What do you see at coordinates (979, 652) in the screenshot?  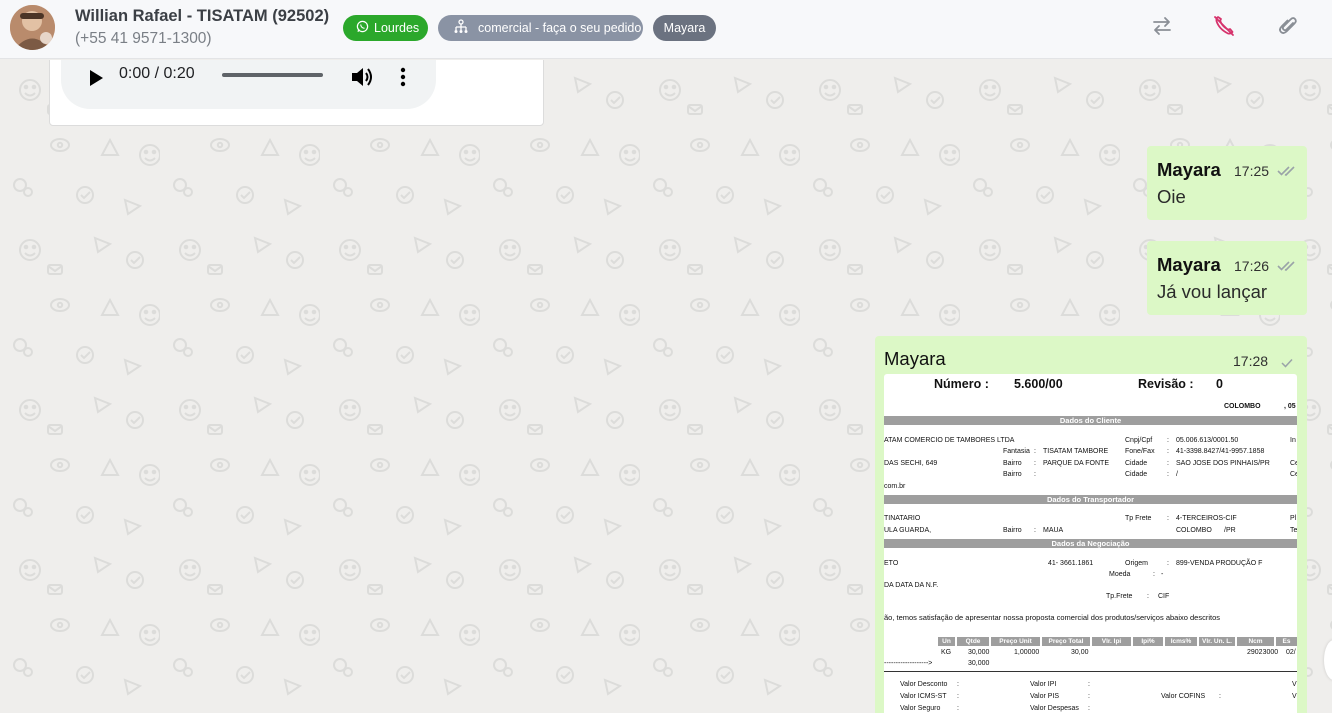 I see `doc-row-qtde: 30,000` at bounding box center [979, 652].